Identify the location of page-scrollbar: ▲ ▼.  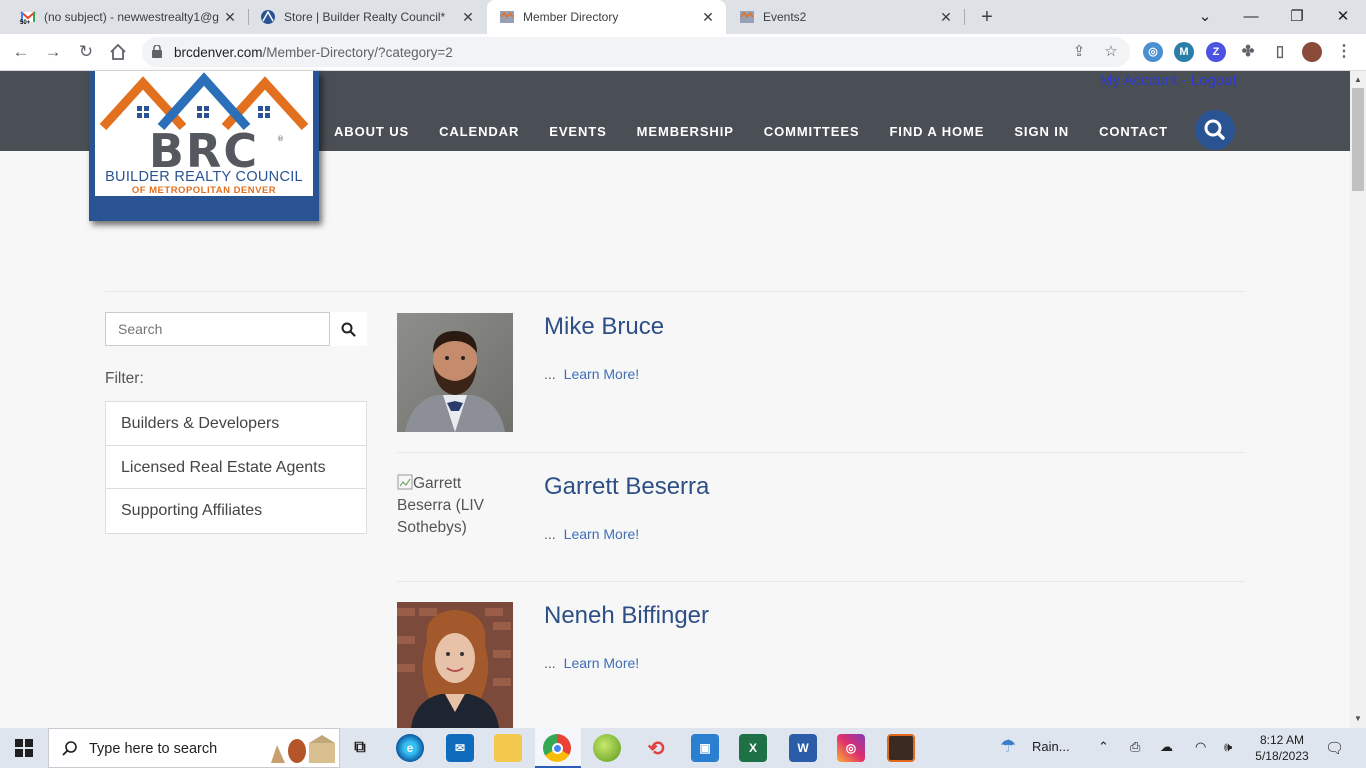
(1358, 399).